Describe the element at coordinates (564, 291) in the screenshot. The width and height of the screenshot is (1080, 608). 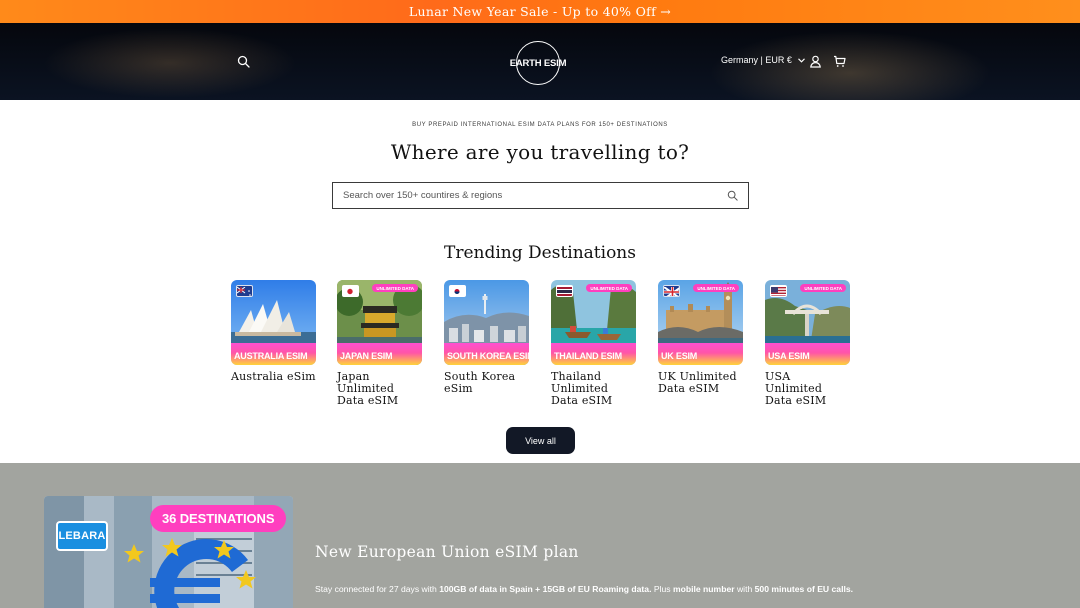
I see `thailand-flag-icon` at that location.